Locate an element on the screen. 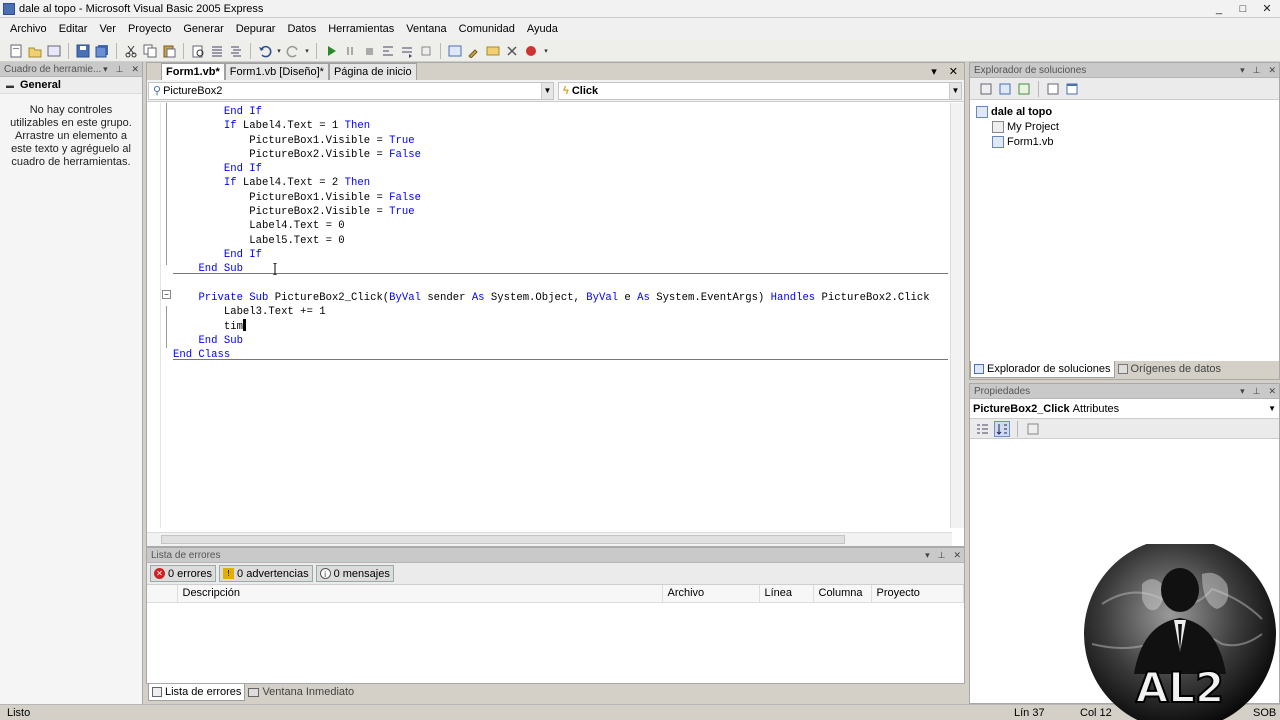  uncomment-icon is located at coordinates (236, 51).